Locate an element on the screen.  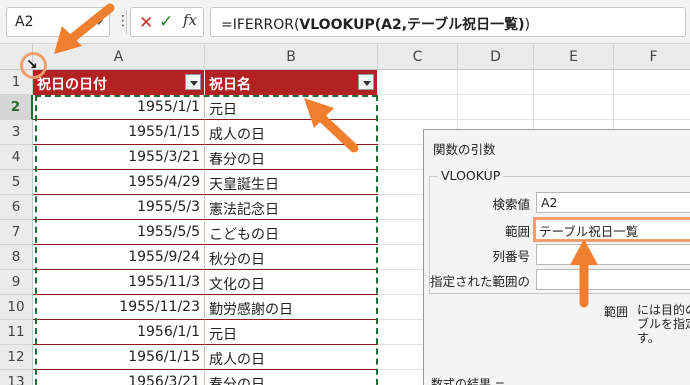
table-cell-date: 1955/4/29 is located at coordinates (119, 182).